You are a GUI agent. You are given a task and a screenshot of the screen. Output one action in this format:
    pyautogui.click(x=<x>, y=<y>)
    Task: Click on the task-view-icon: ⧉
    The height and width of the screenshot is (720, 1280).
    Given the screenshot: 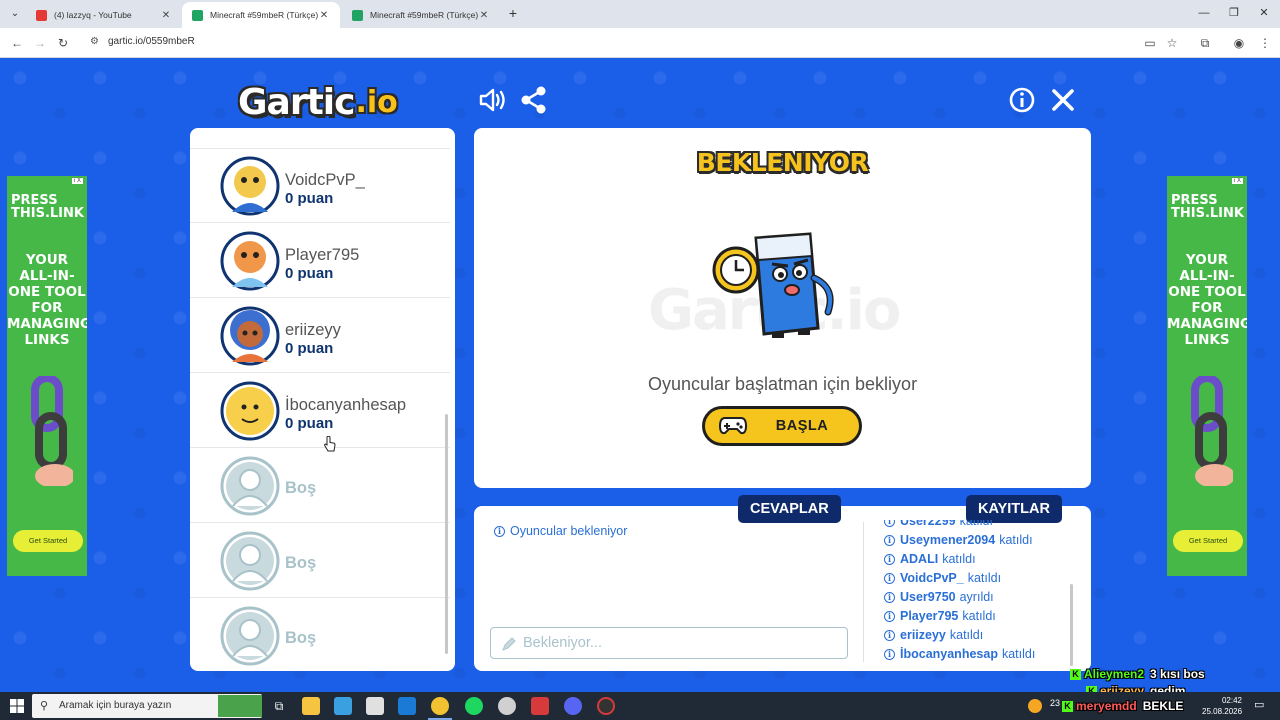 What is the action you would take?
    pyautogui.click(x=279, y=706)
    